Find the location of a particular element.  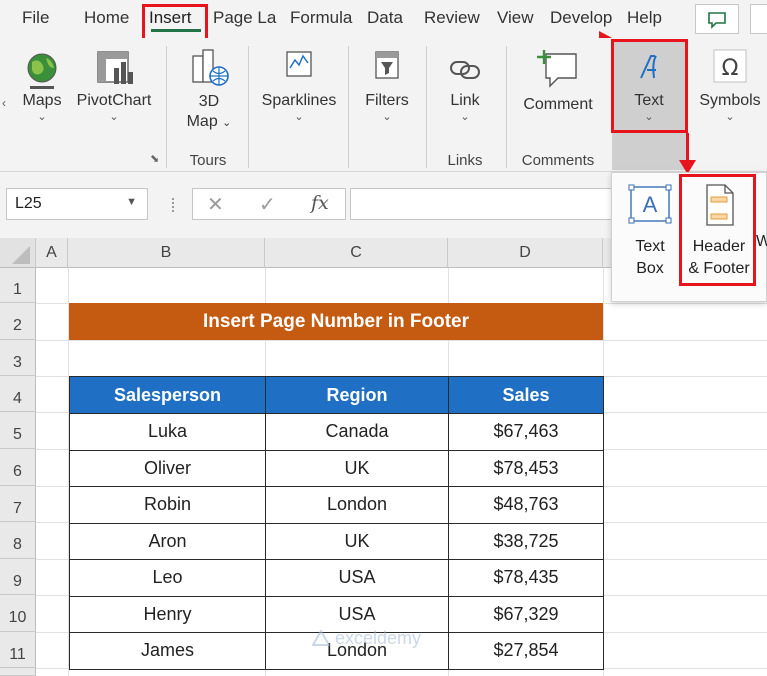

cell-region: London is located at coordinates (357, 505).